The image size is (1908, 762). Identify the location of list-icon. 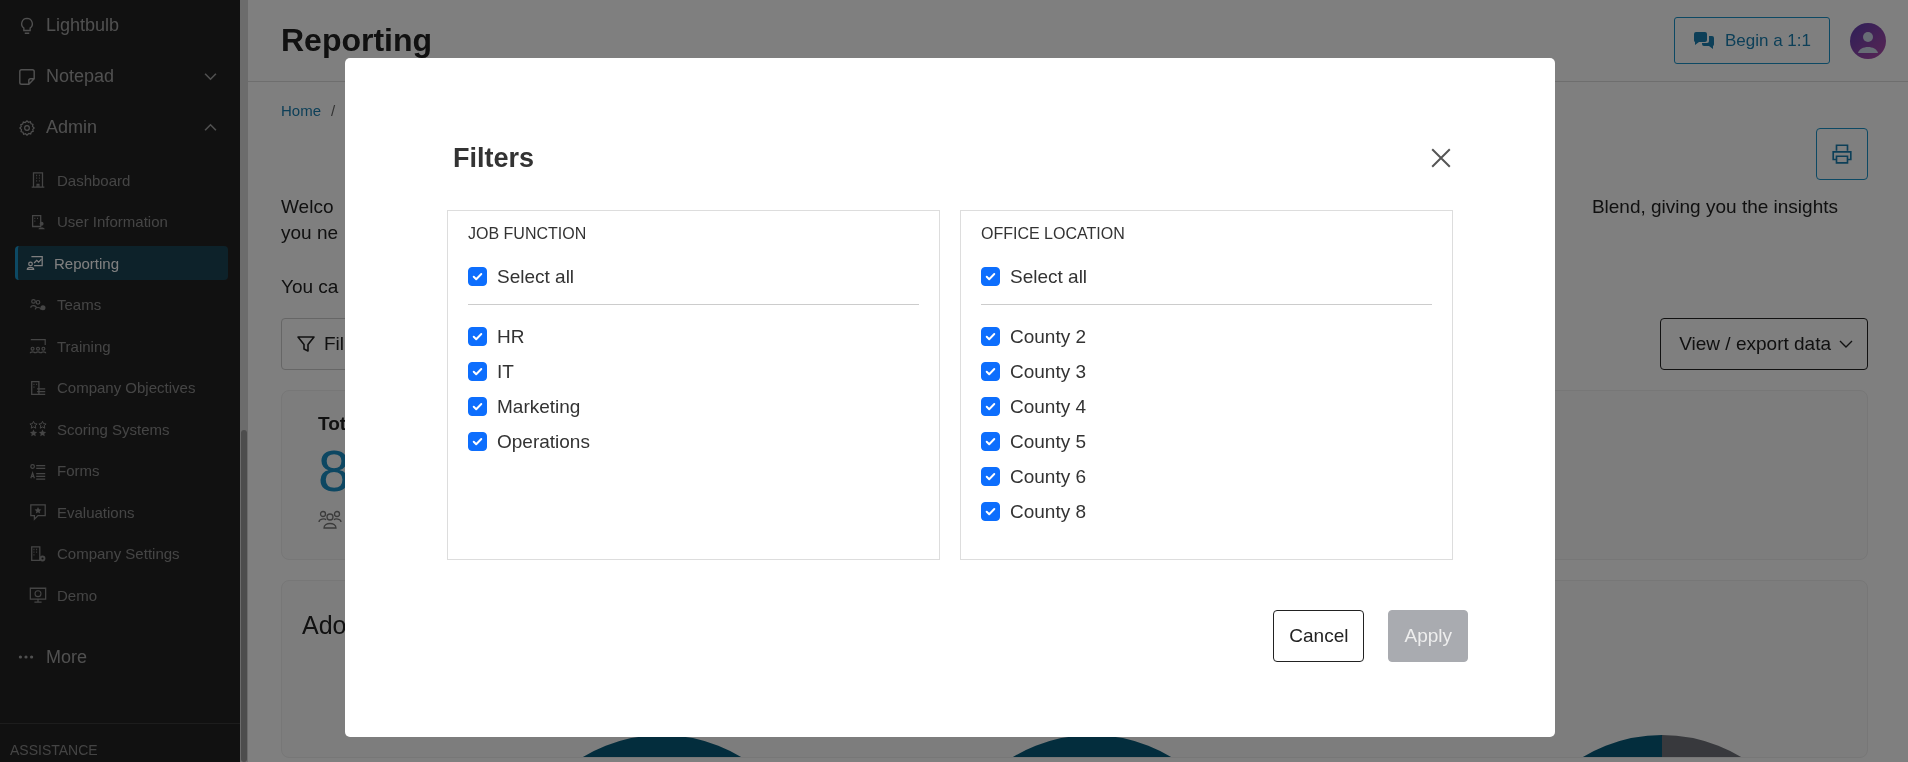
(38, 387).